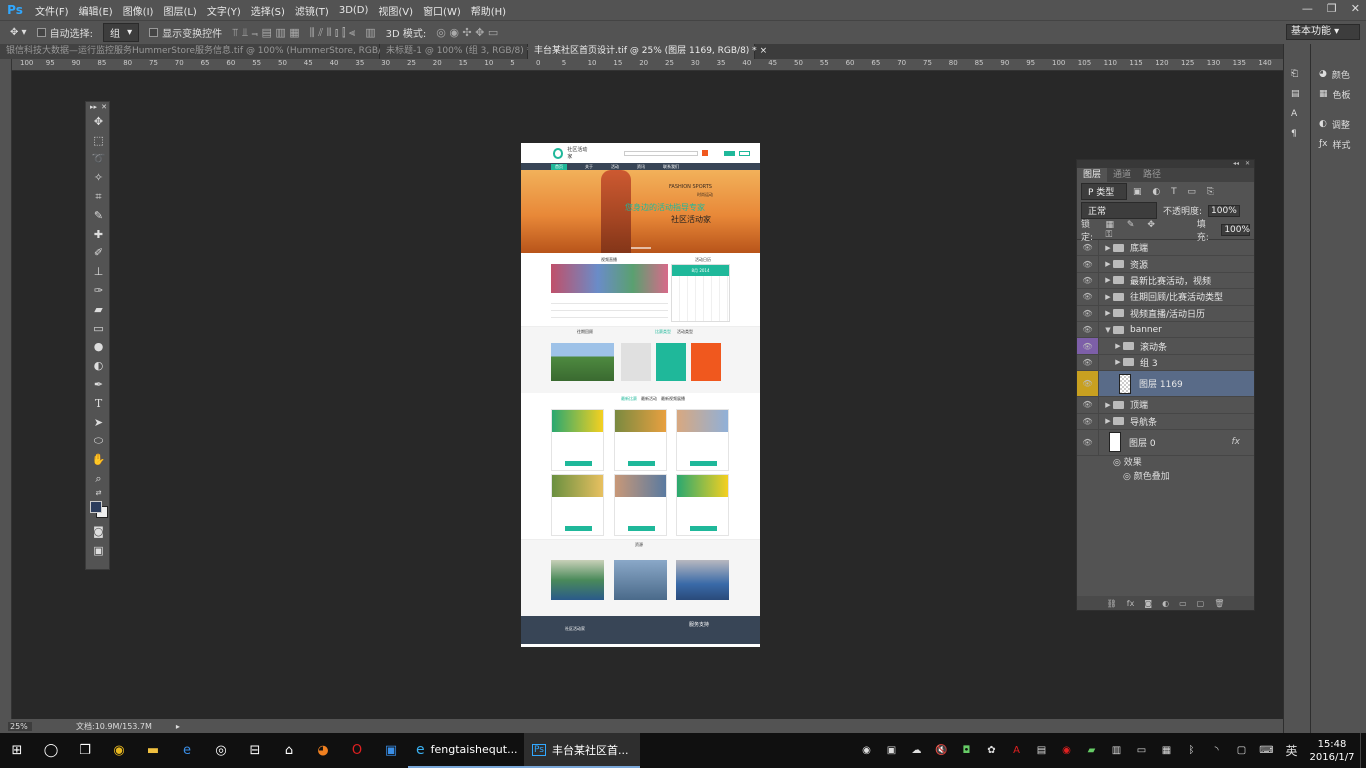 This screenshot has height=768, width=1366. What do you see at coordinates (1297, 134) in the screenshot?
I see `paragraph-icon: ¶` at bounding box center [1297, 134].